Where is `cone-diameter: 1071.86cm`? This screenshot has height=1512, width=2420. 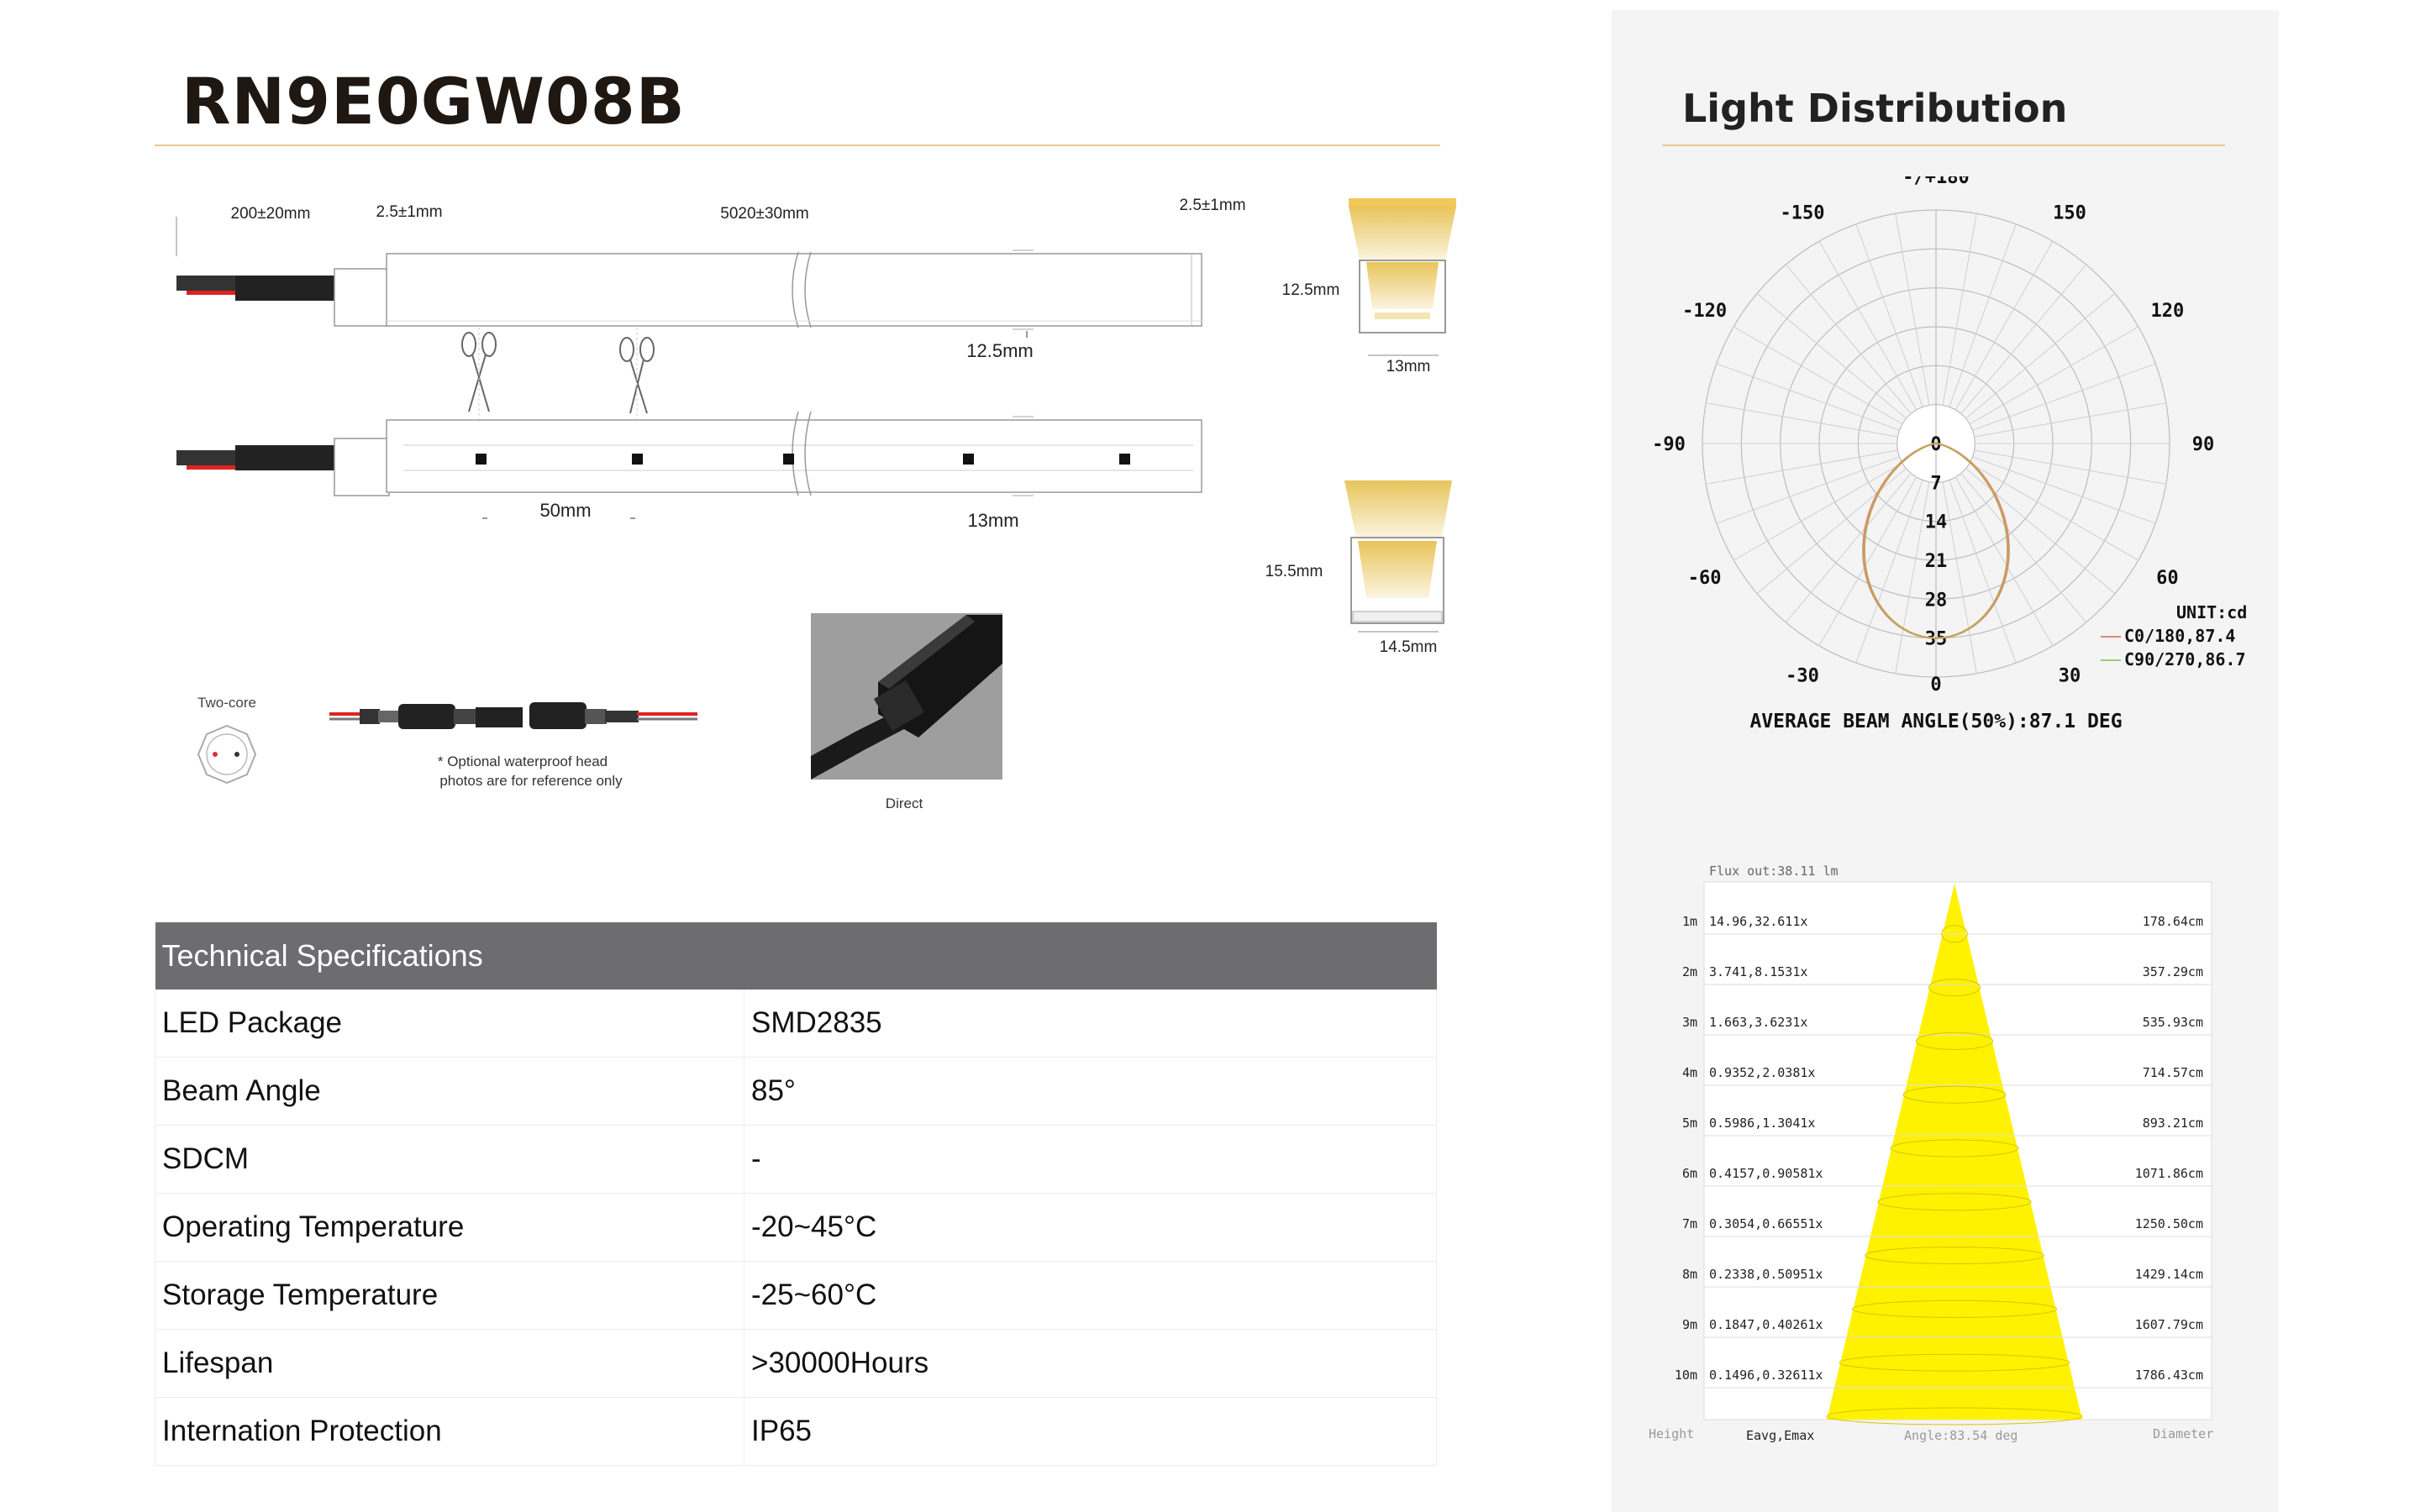 cone-diameter: 1071.86cm is located at coordinates (2169, 1173).